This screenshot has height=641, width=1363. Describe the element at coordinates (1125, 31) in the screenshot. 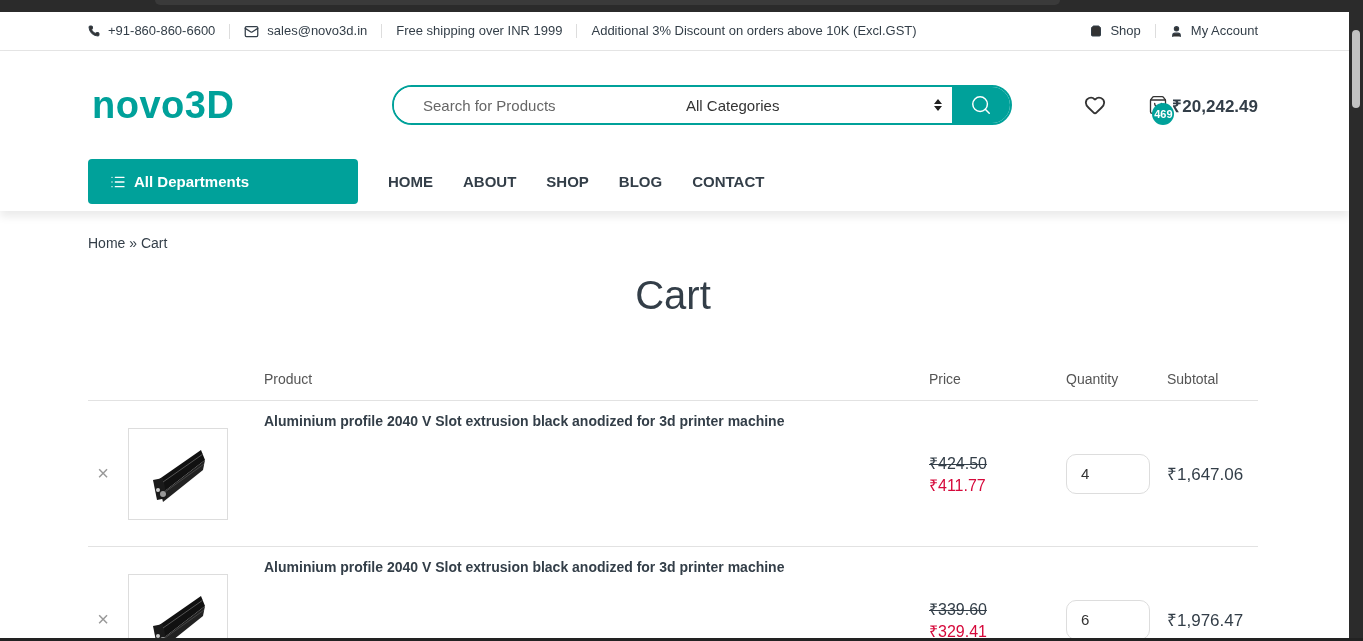

I see `topbar-link: Shop` at that location.